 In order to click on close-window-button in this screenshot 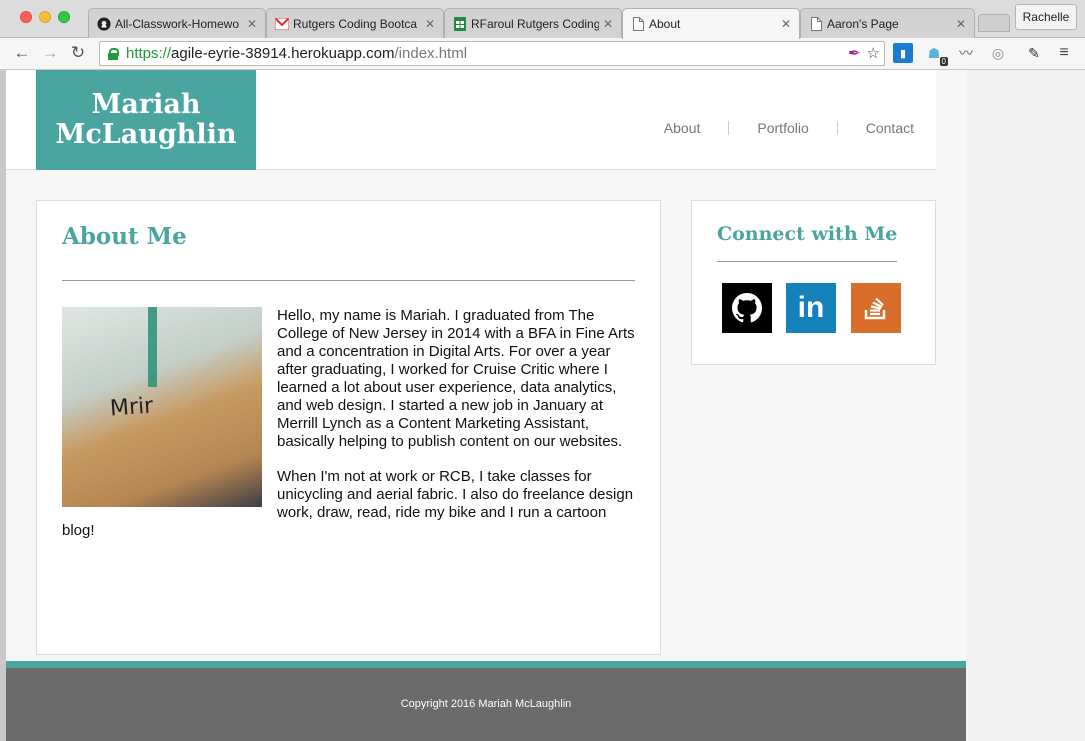, I will do `click(26, 17)`.